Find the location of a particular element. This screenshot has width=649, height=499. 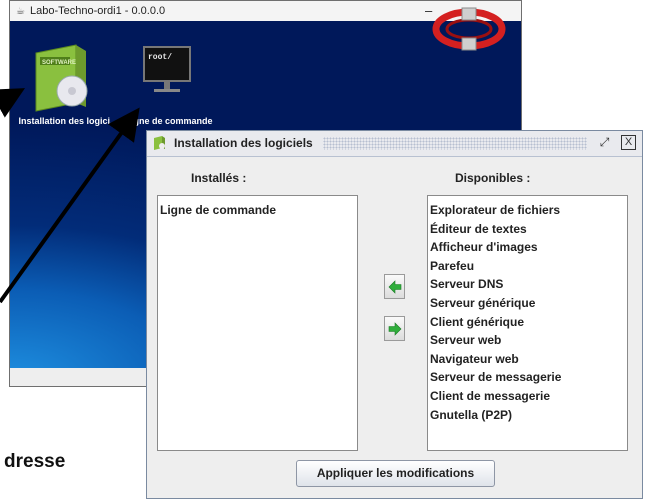

green-arrow-right-icon is located at coordinates (395, 329).